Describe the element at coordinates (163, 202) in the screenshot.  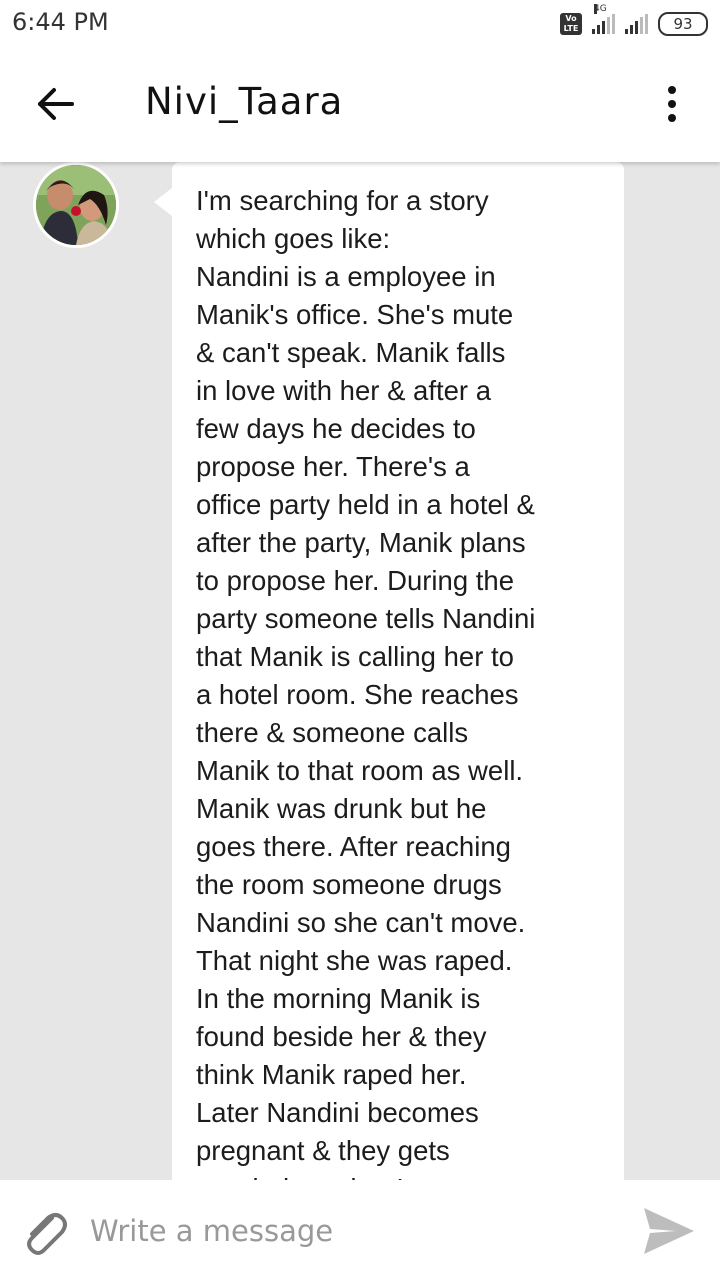
I see `bubble-tail` at that location.